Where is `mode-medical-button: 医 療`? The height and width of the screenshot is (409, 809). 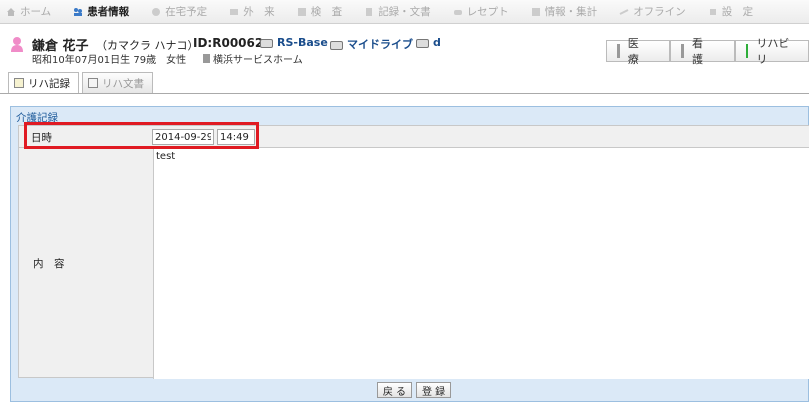
mode-medical-button: 医 療 is located at coordinates (638, 51).